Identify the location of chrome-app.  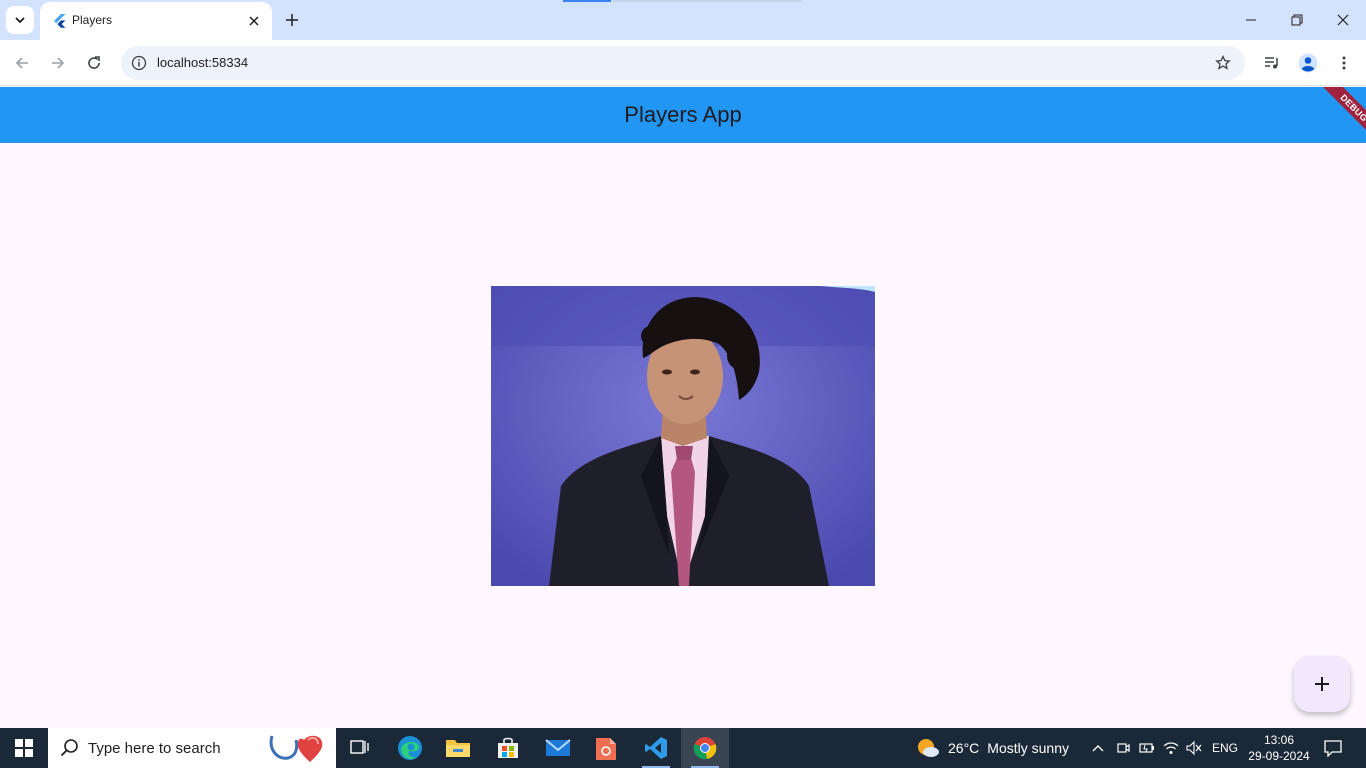
(705, 748).